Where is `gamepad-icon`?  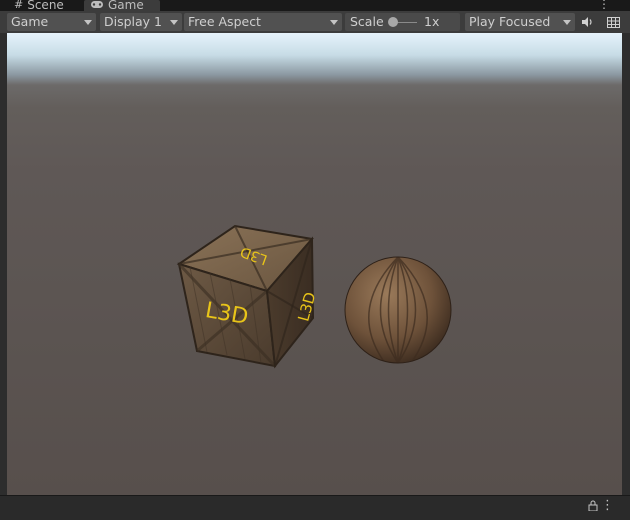 gamepad-icon is located at coordinates (97, 5).